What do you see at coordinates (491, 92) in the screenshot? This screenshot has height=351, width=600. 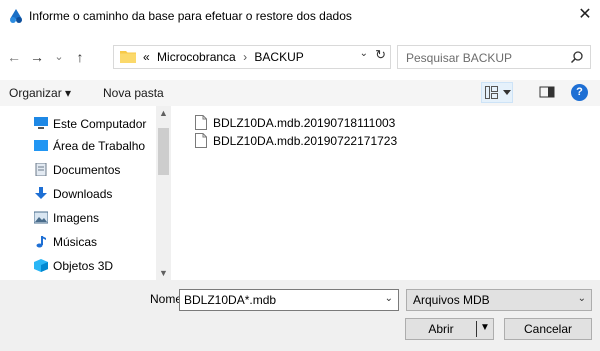 I see `view-grid-icon` at bounding box center [491, 92].